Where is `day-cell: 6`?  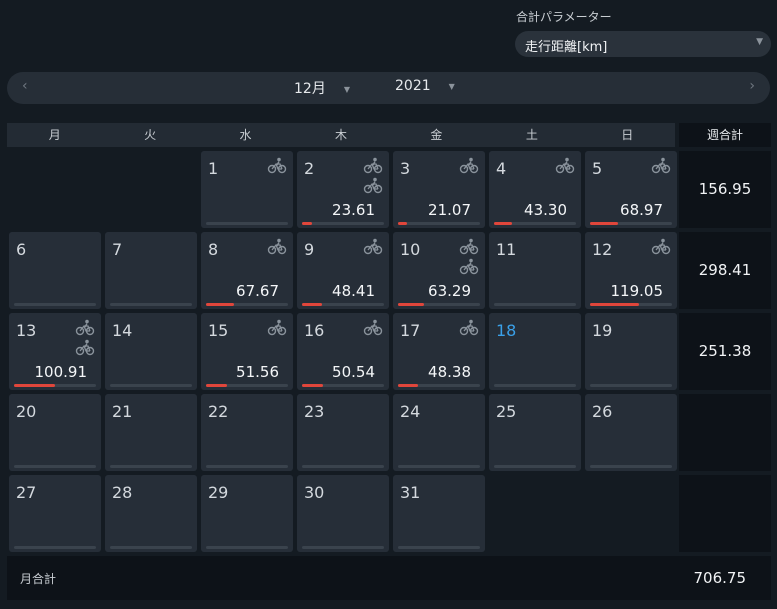 day-cell: 6 is located at coordinates (55, 270).